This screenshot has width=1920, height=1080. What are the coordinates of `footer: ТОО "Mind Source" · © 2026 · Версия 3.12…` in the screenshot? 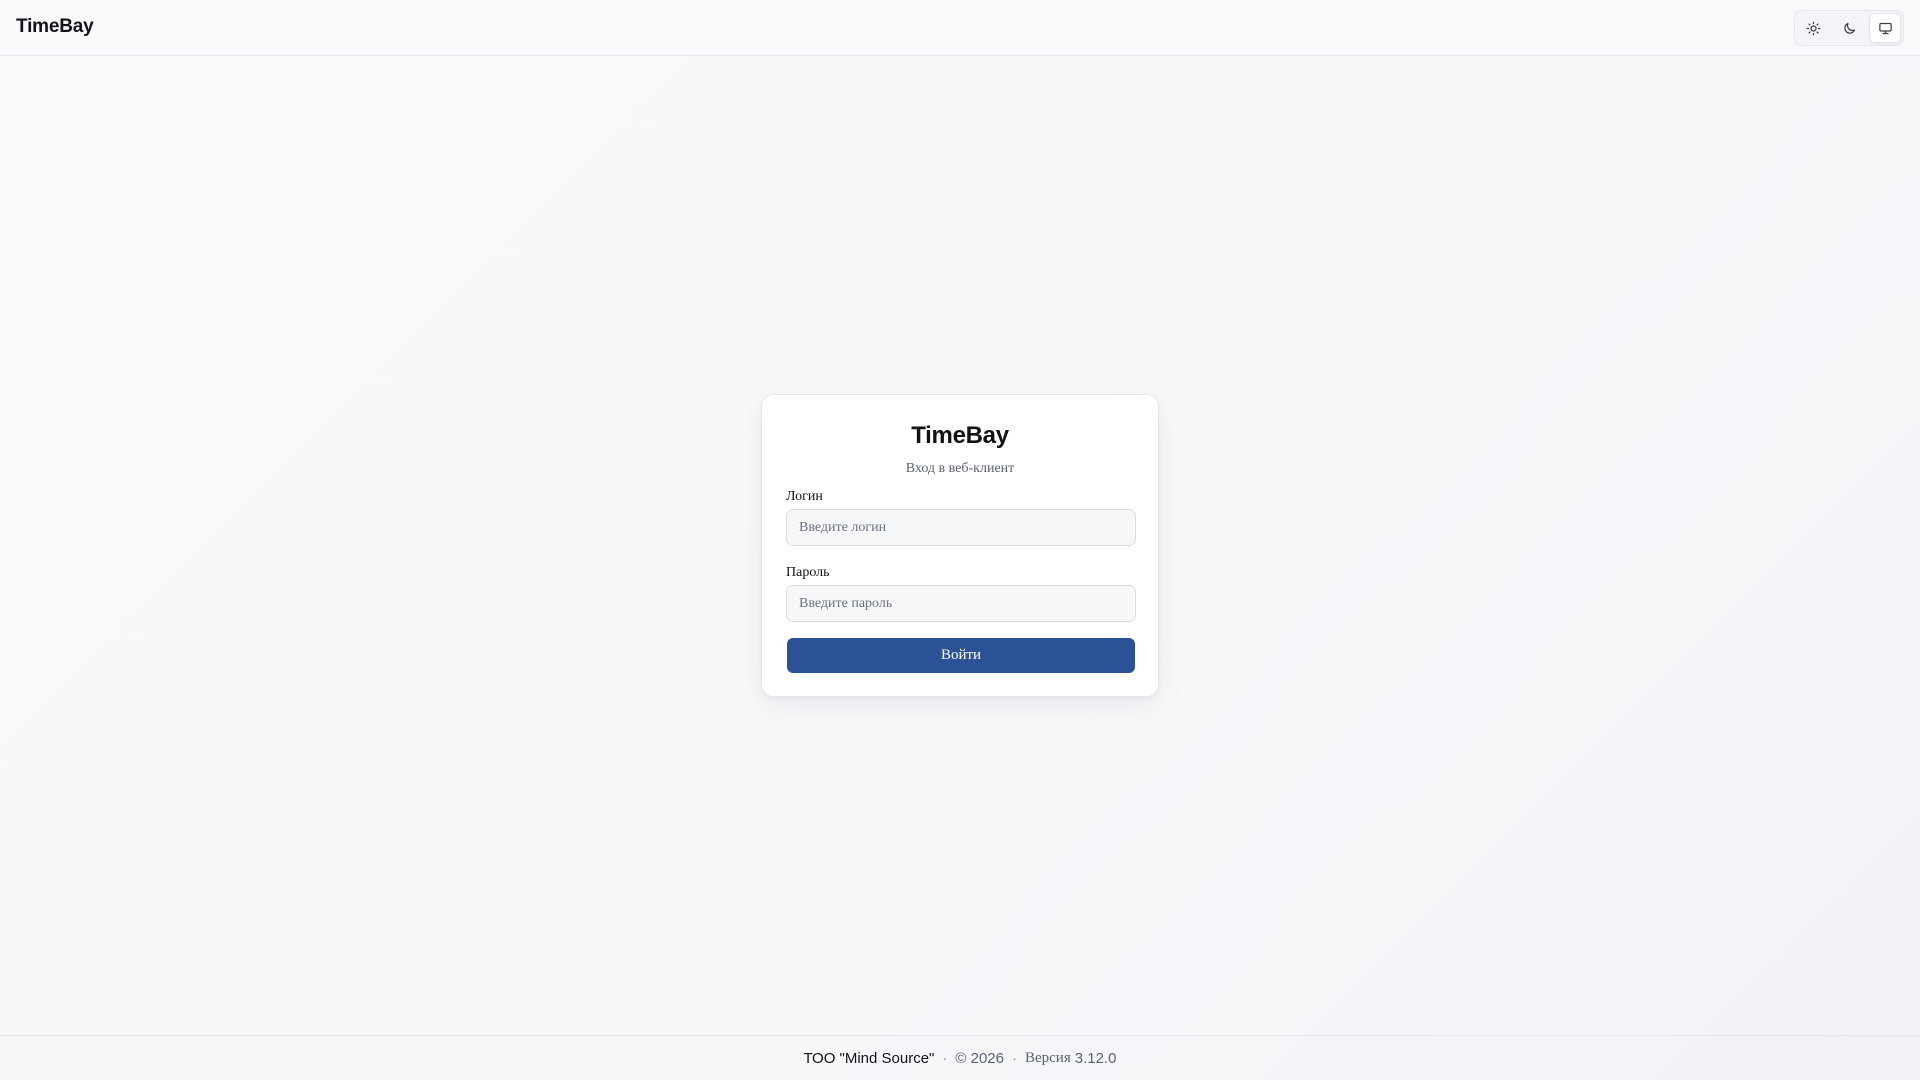 It's located at (960, 1057).